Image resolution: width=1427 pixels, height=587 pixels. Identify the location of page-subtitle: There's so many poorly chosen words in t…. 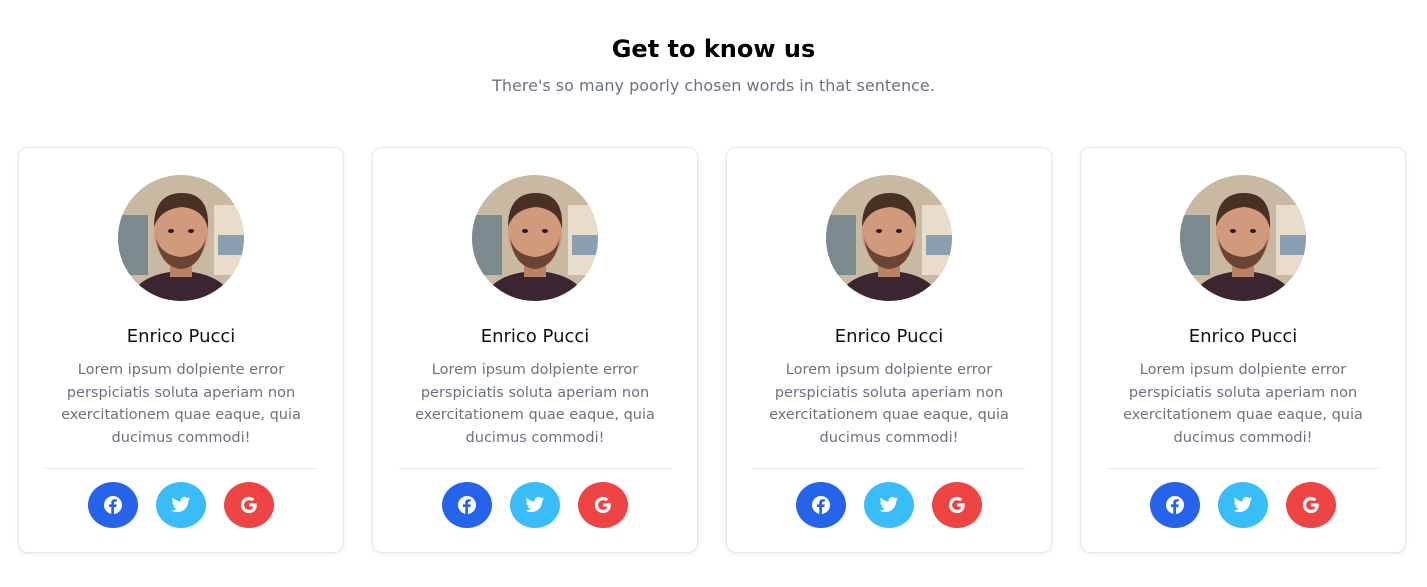
(713, 85).